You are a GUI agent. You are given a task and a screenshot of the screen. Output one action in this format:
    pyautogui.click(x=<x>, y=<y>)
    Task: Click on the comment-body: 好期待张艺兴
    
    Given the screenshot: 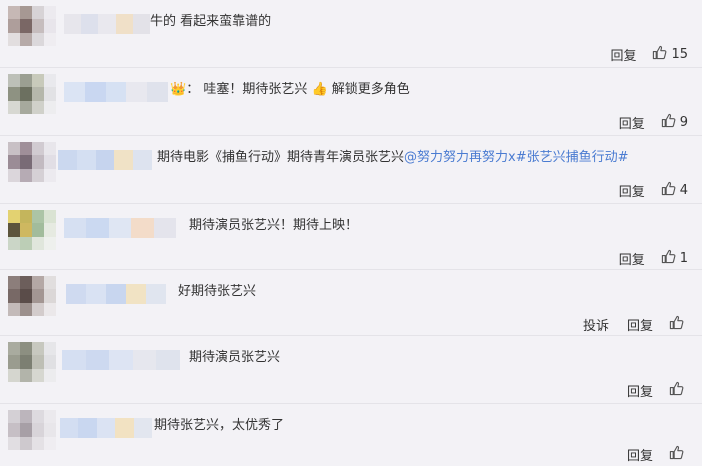 What is the action you would take?
    pyautogui.click(x=217, y=291)
    